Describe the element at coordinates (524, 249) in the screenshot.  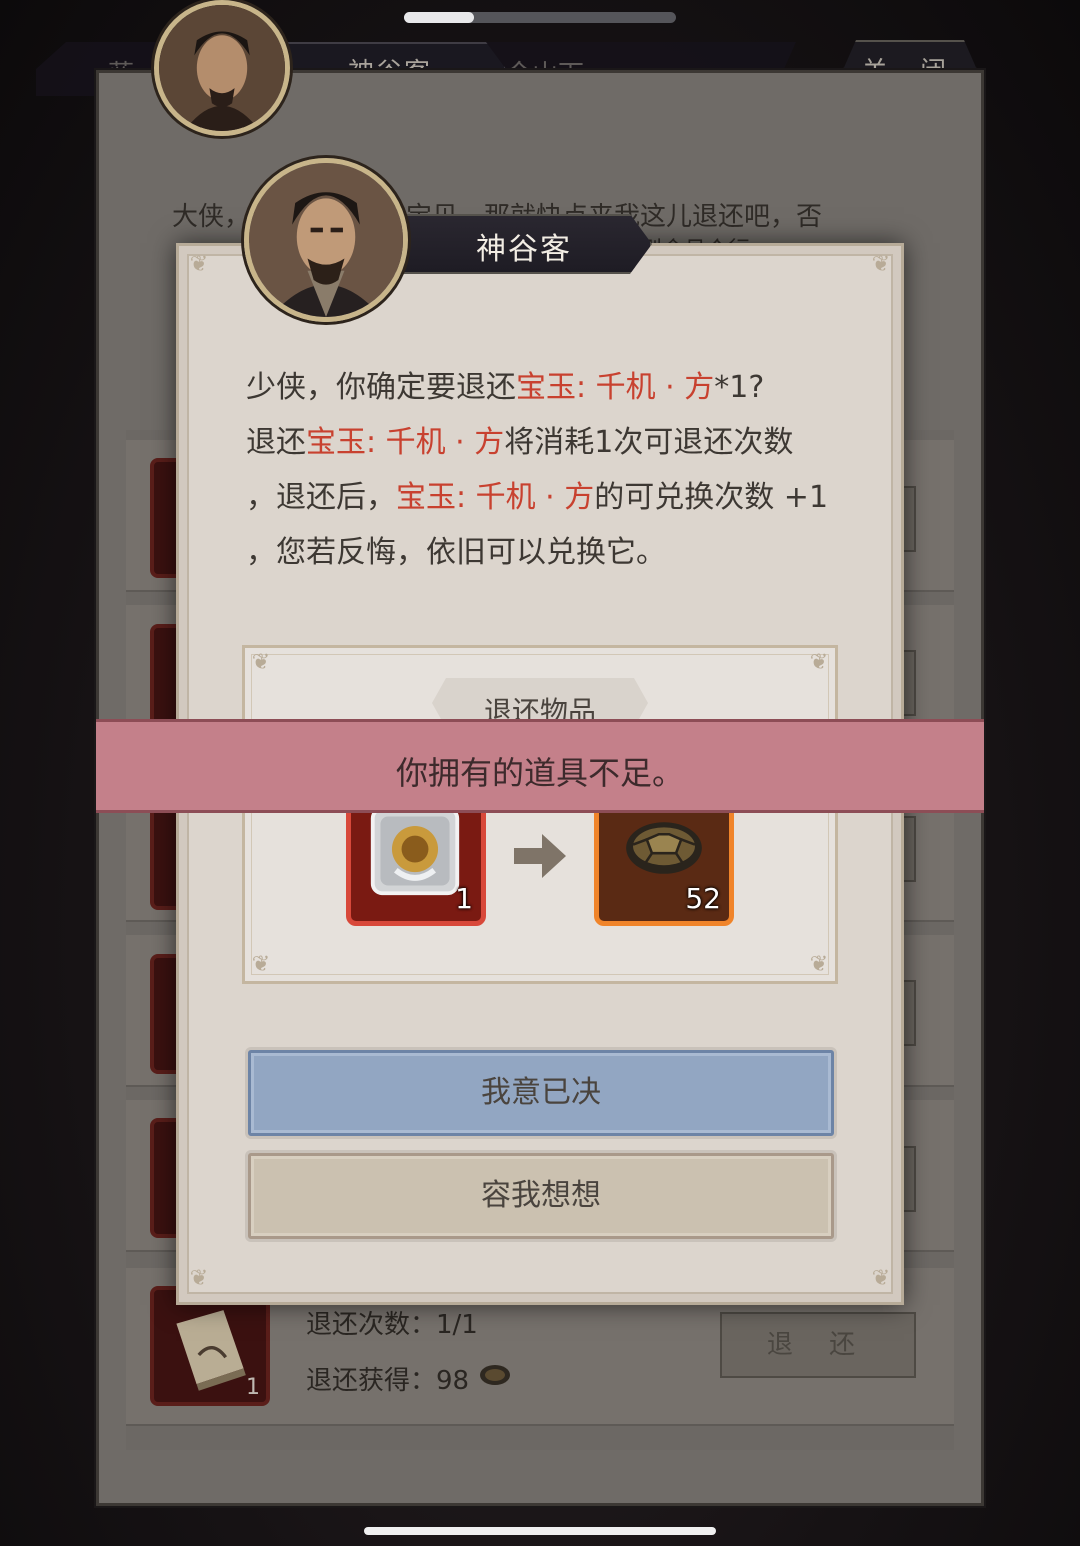
I see `npc-name: 神谷客` at that location.